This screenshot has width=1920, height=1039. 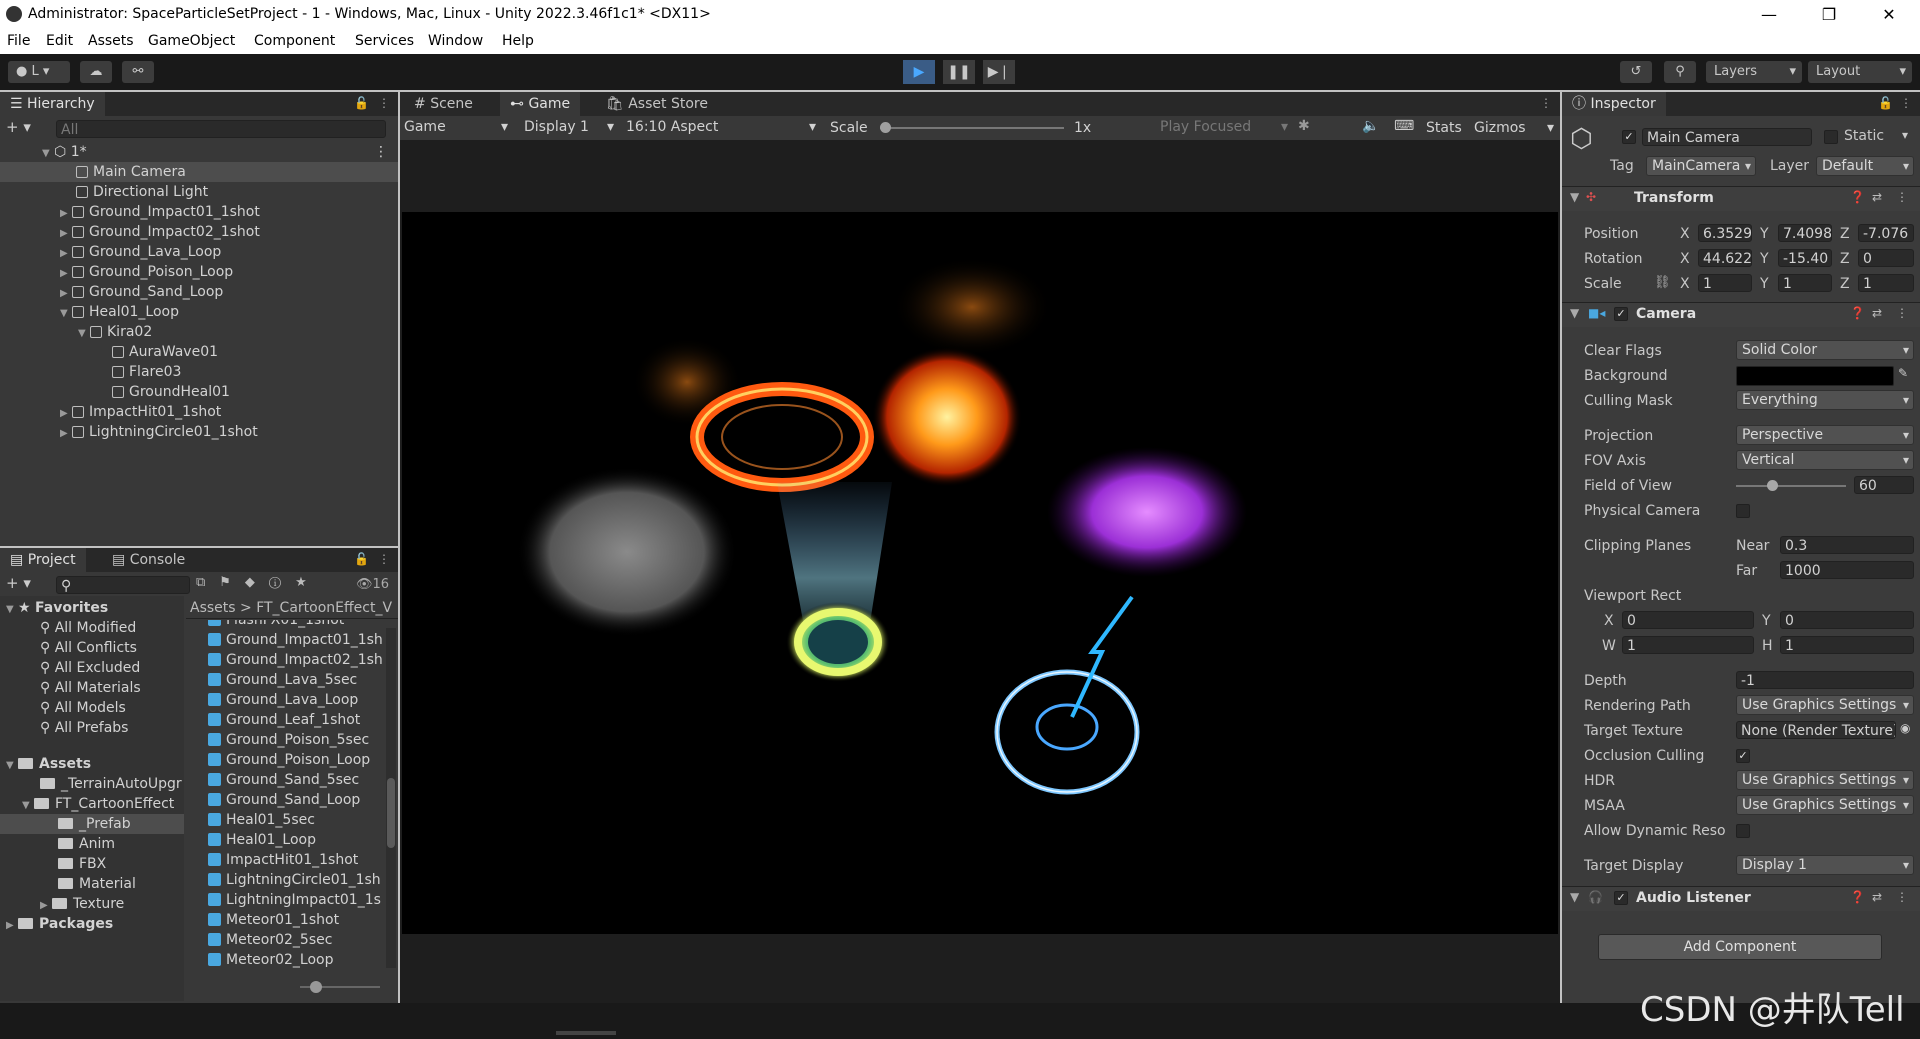 I want to click on mute-audio-icon: 🔈, so click(x=1370, y=126).